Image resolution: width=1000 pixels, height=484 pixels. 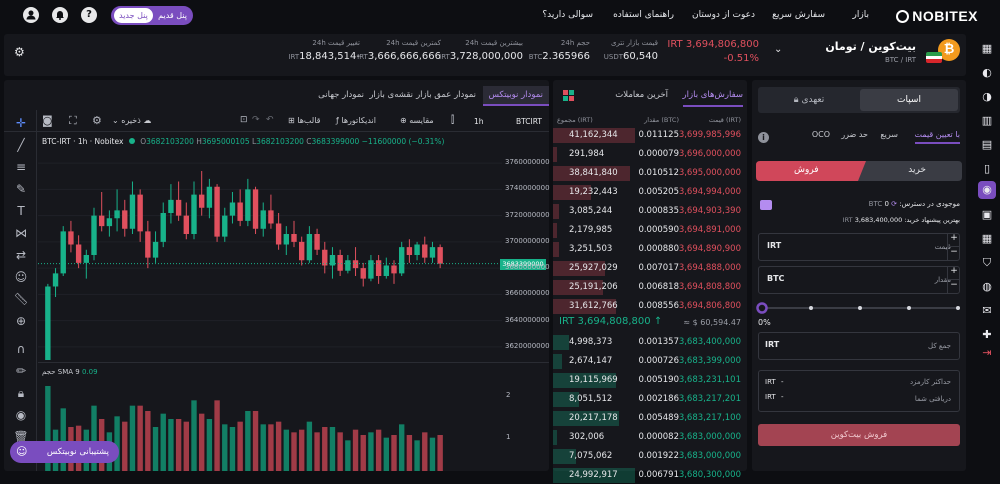 I want to click on price-increment-button: +, so click(x=953, y=240).